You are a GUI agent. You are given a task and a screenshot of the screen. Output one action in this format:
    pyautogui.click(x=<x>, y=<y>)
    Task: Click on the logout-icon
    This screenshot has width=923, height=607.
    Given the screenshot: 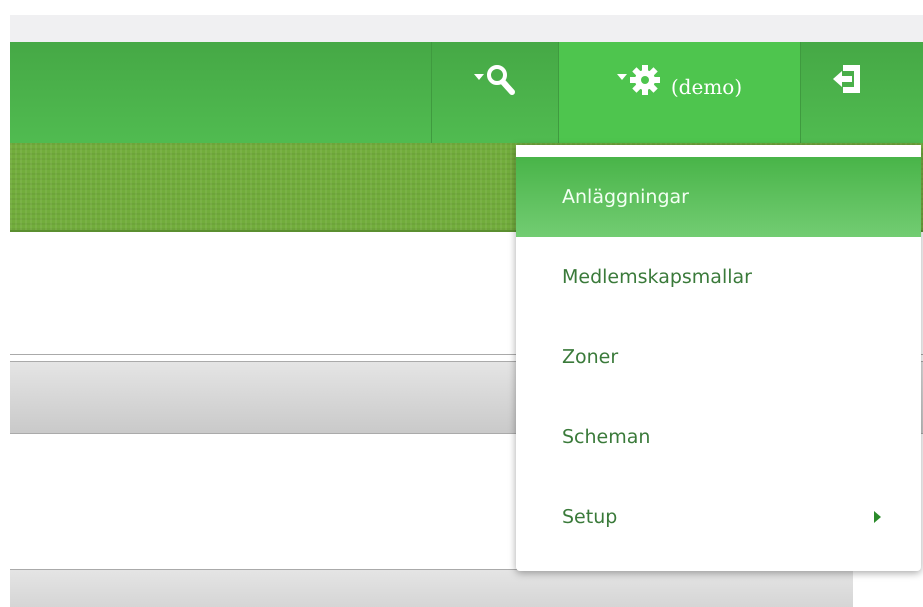 What is the action you would take?
    pyautogui.click(x=847, y=79)
    